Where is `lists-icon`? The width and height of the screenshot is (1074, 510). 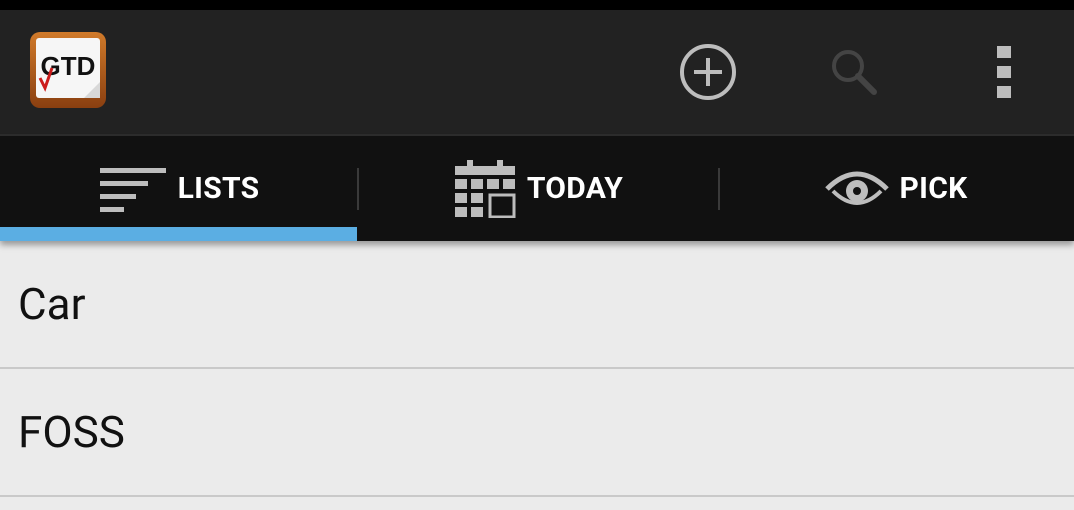 lists-icon is located at coordinates (132, 189).